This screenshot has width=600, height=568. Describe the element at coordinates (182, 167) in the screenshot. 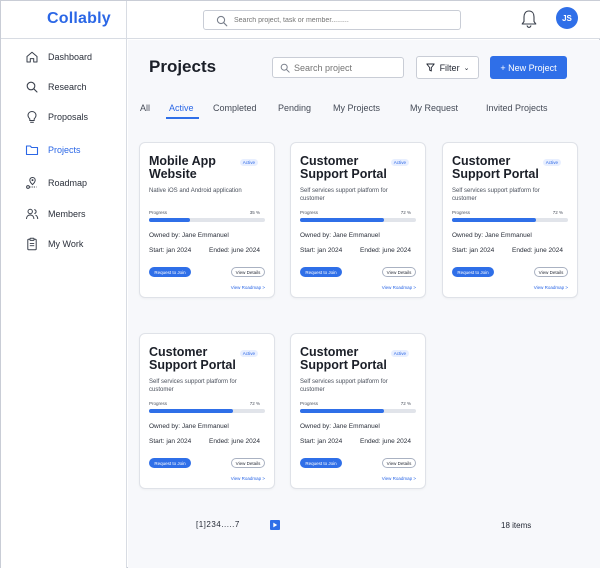

I see `project-title: Mobile App Website` at that location.